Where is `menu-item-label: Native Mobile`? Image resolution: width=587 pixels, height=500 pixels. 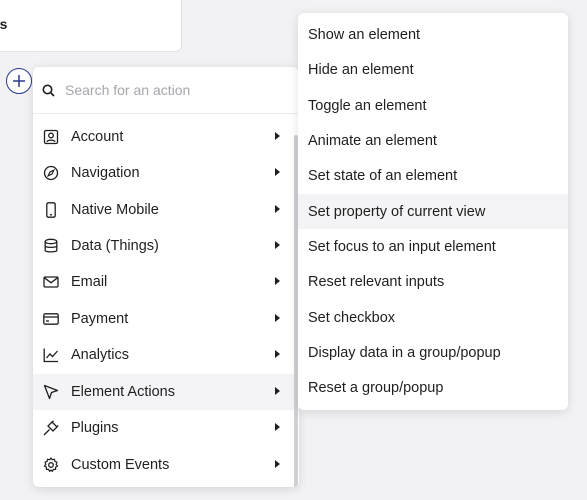 menu-item-label: Native Mobile is located at coordinates (115, 210).